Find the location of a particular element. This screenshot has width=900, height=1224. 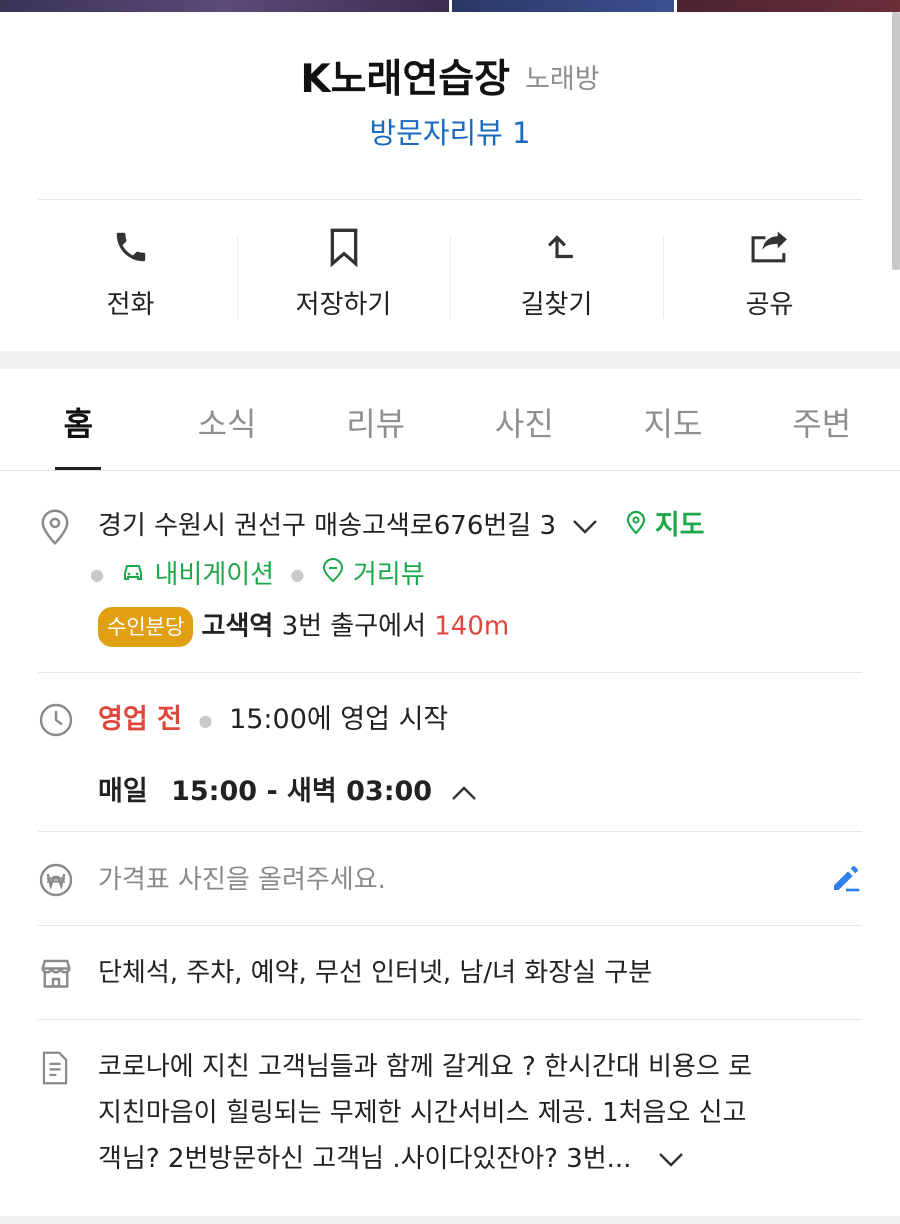

phone-icon is located at coordinates (131, 247).